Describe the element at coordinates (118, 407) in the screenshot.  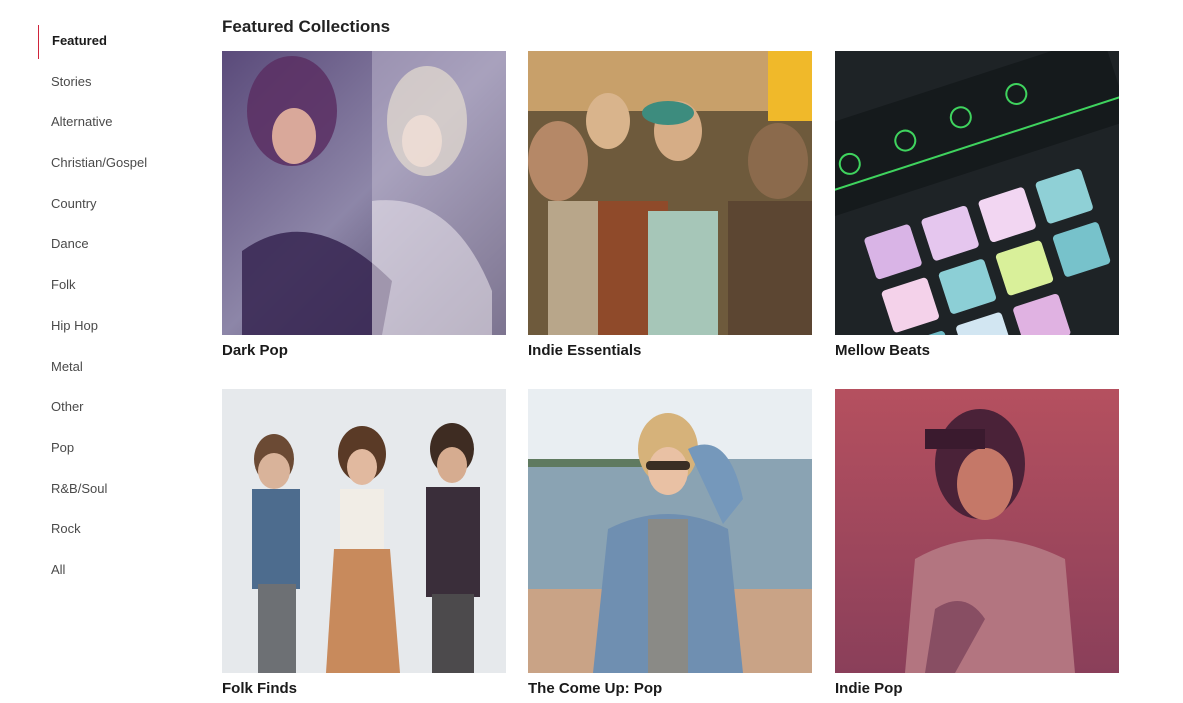
I see `sidebar-item-other: Other` at that location.